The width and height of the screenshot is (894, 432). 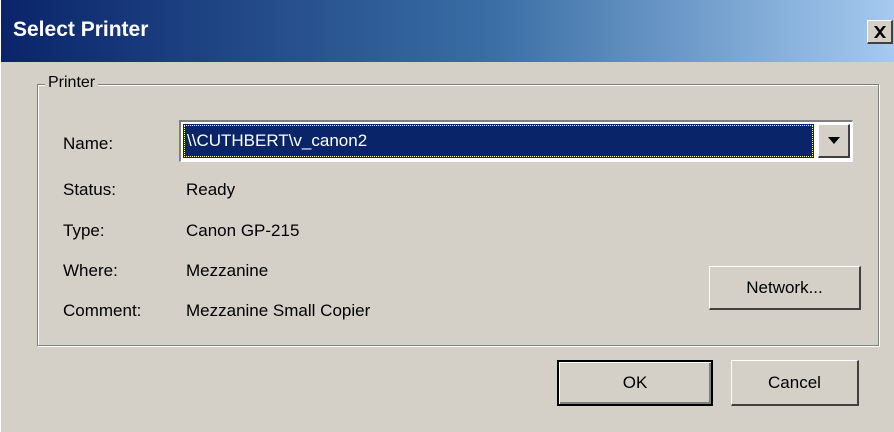 I want to click on type-label: Type:, so click(x=84, y=230).